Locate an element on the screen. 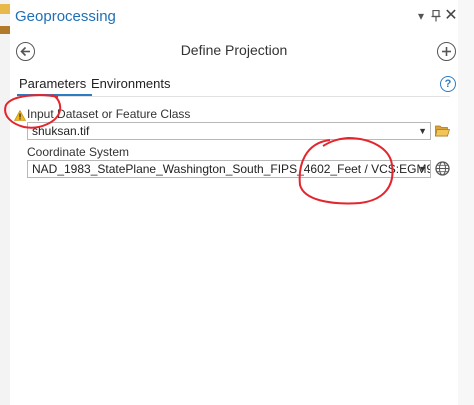 The image size is (474, 405). input-dataset-field: shuksan.tif ▼ is located at coordinates (229, 131).